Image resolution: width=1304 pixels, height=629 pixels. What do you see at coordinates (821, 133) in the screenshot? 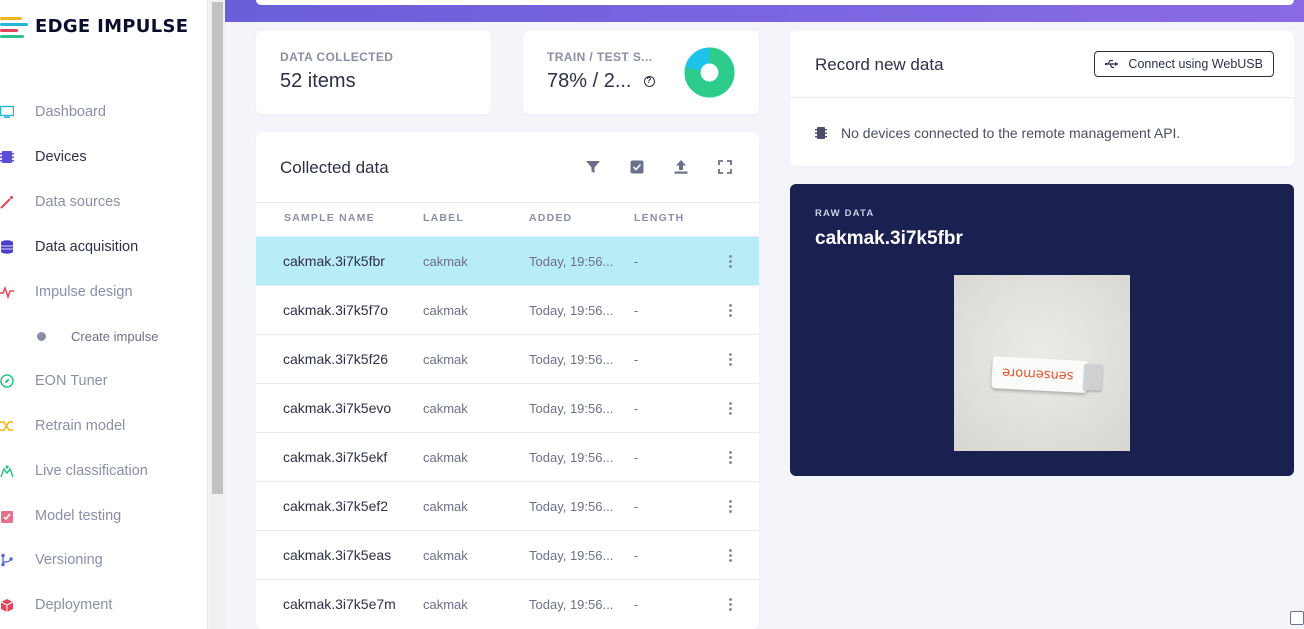
I see `chip-icon` at bounding box center [821, 133].